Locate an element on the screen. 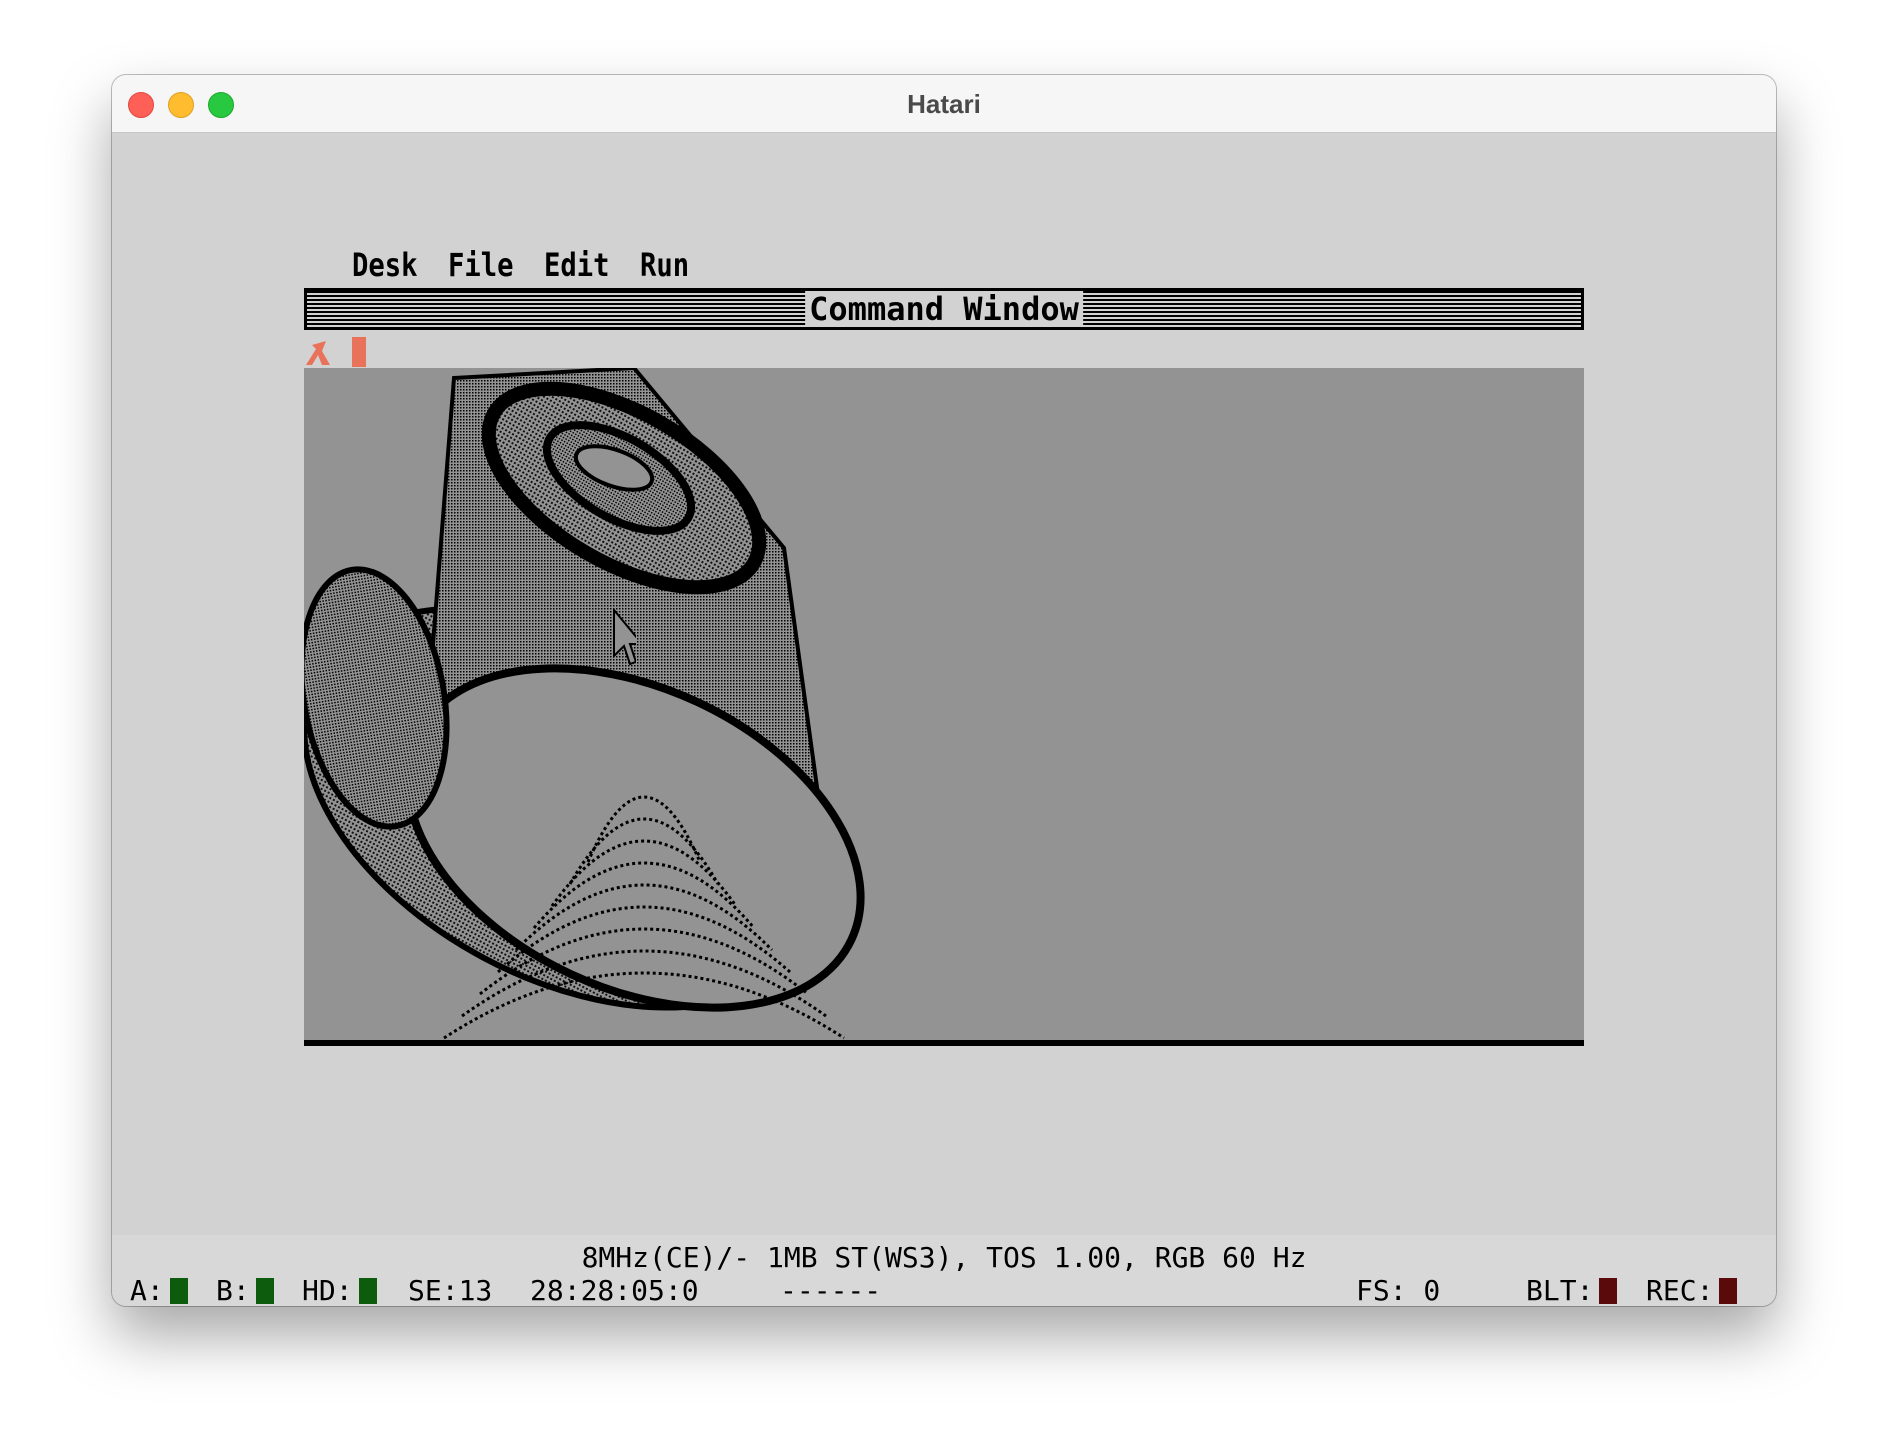 This screenshot has width=1888, height=1456. menu-edit: Edit is located at coordinates (577, 265).